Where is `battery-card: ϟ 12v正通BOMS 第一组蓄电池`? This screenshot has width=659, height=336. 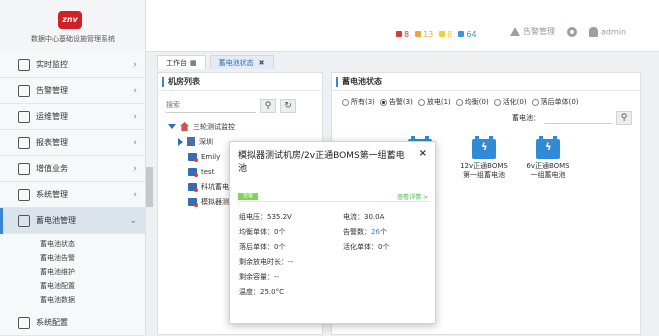 battery-card: ϟ 12v正通BOMS 第一组蓄电池 is located at coordinates (484, 158).